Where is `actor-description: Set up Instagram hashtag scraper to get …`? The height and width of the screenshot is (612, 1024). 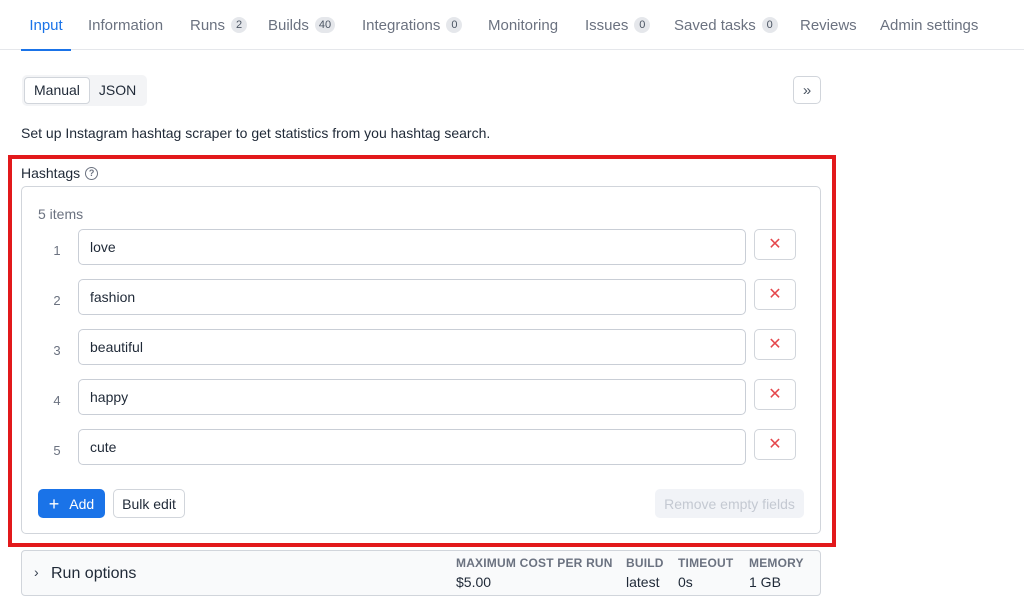 actor-description: Set up Instagram hashtag scraper to get … is located at coordinates (256, 133).